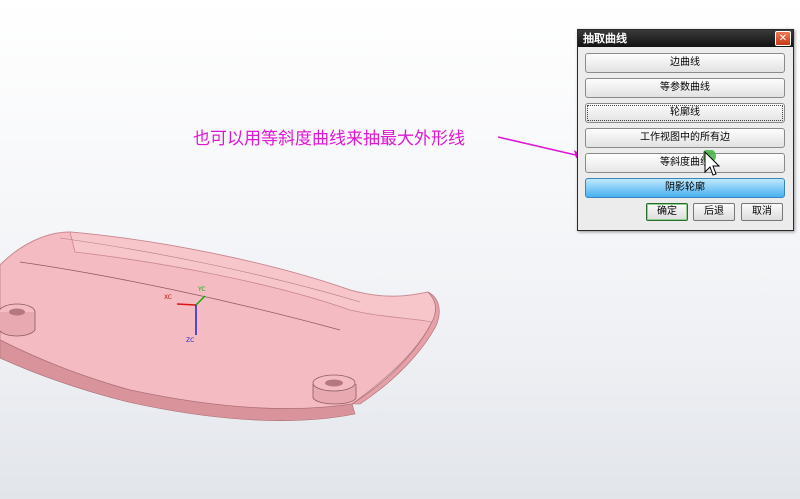 The height and width of the screenshot is (499, 800). Describe the element at coordinates (685, 38) in the screenshot. I see `dialog-titlebar: 抽取曲线 ✕` at that location.